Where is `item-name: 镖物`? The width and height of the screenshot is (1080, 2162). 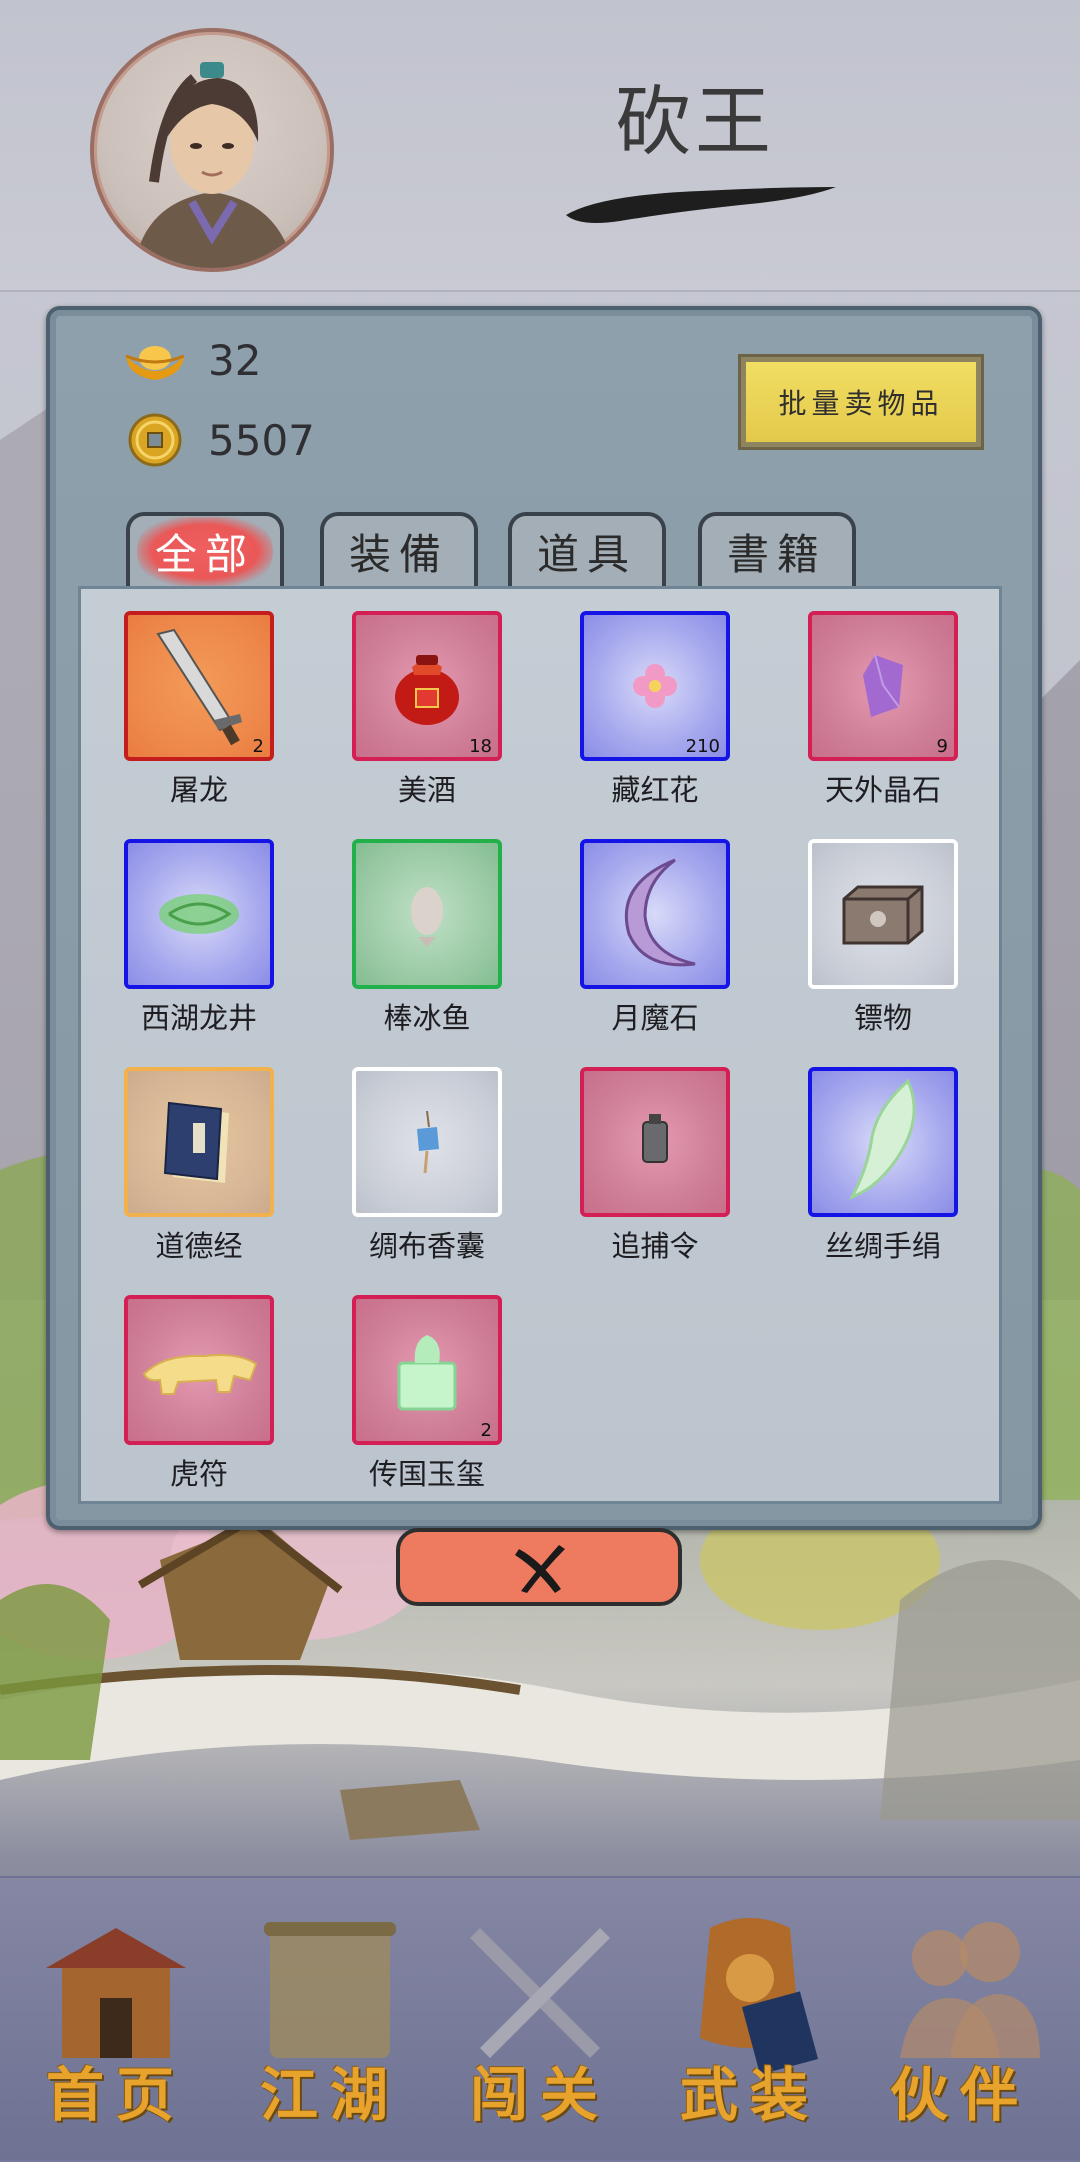
item-name: 镖物 is located at coordinates (882, 1018).